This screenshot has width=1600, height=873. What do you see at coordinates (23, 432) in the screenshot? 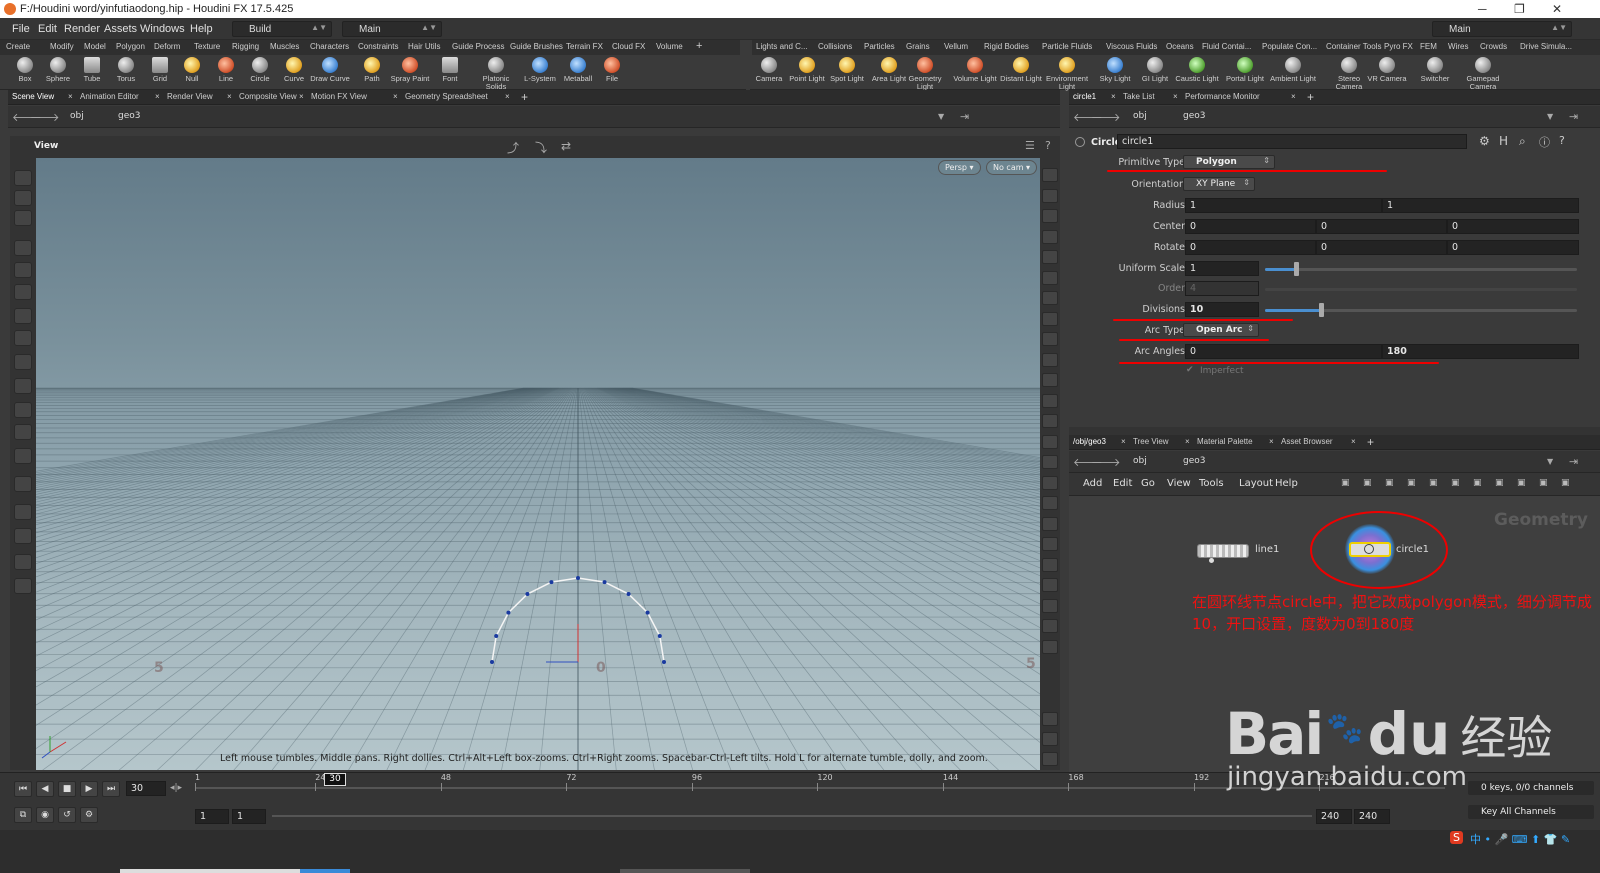
I see `grab-icon` at bounding box center [23, 432].